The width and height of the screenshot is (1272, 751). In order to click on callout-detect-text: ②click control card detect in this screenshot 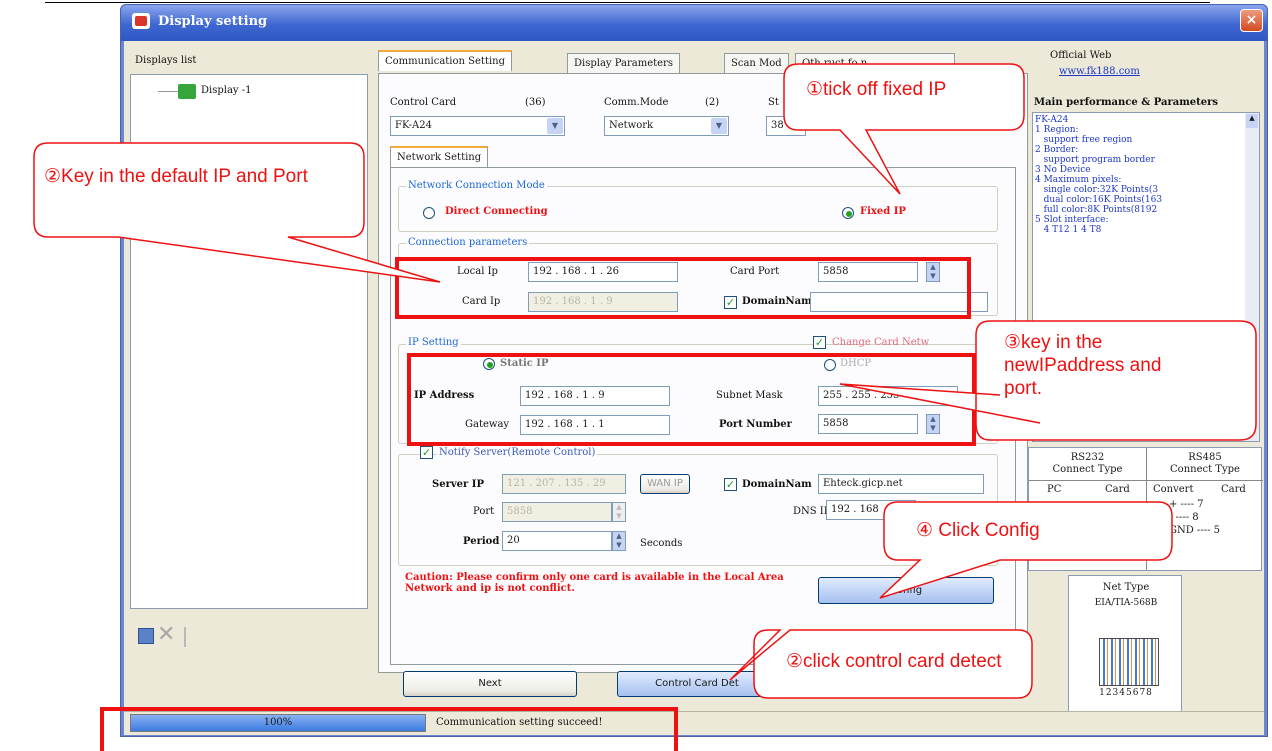, I will do `click(894, 661)`.